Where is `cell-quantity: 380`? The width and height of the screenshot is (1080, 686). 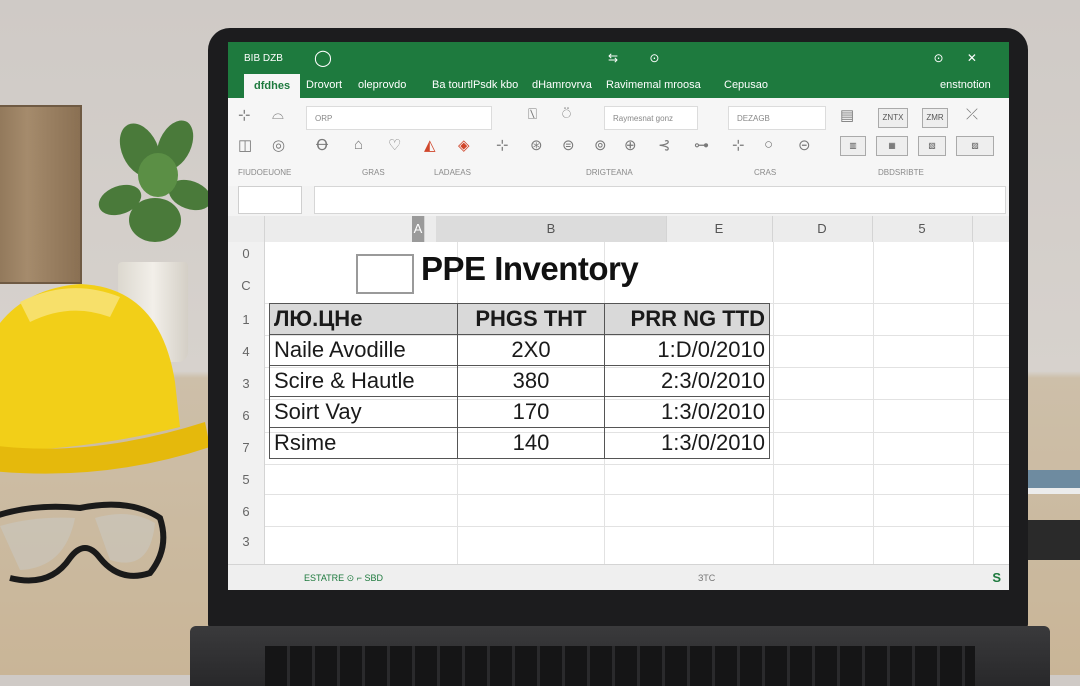
cell-quantity: 380 is located at coordinates (531, 381).